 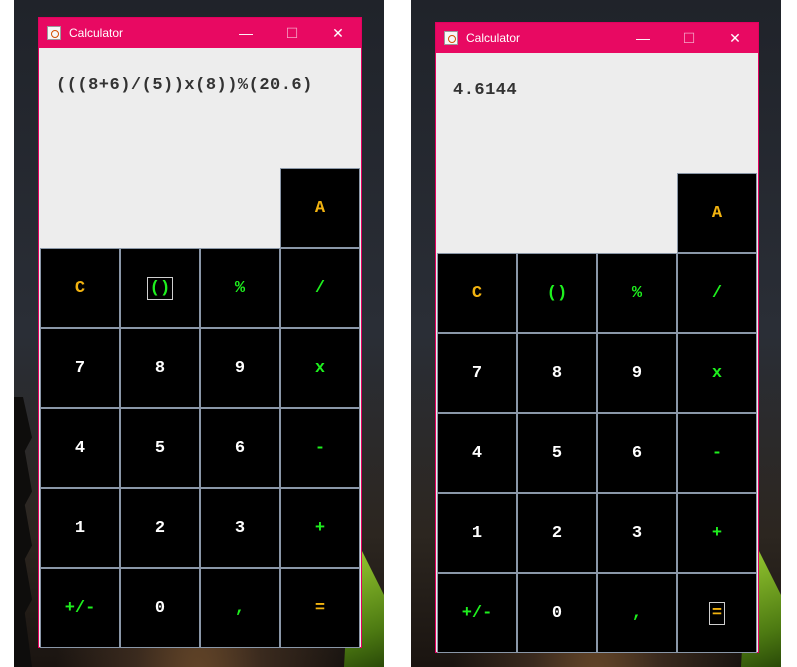 What do you see at coordinates (184, 85) in the screenshot?
I see `display-text: (((8+6)/(5))x(8))%(20.6)` at bounding box center [184, 85].